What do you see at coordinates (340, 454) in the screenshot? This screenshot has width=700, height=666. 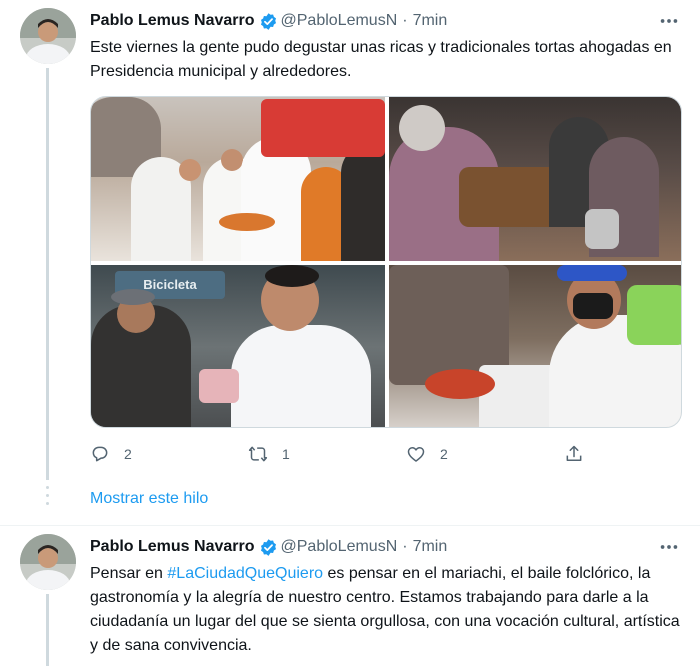 I see `tweet-actions: 2 1 2` at bounding box center [340, 454].